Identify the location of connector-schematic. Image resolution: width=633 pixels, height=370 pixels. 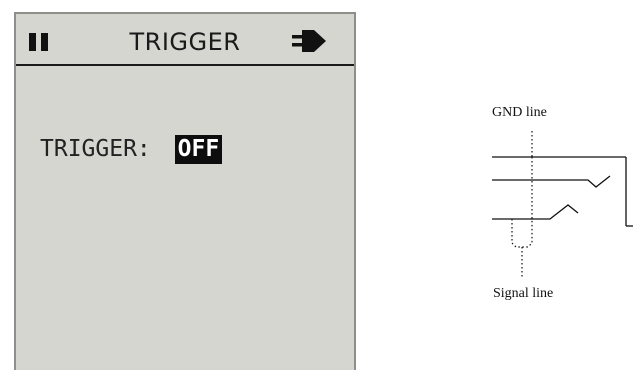
(562, 205).